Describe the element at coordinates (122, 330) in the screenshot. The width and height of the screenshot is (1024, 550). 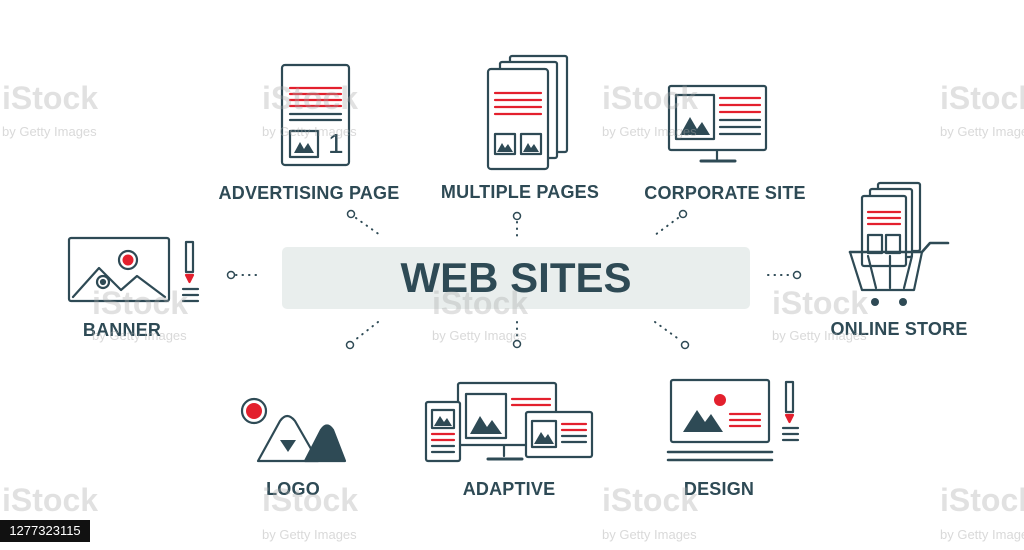
I see `label-banner: BANNER` at that location.